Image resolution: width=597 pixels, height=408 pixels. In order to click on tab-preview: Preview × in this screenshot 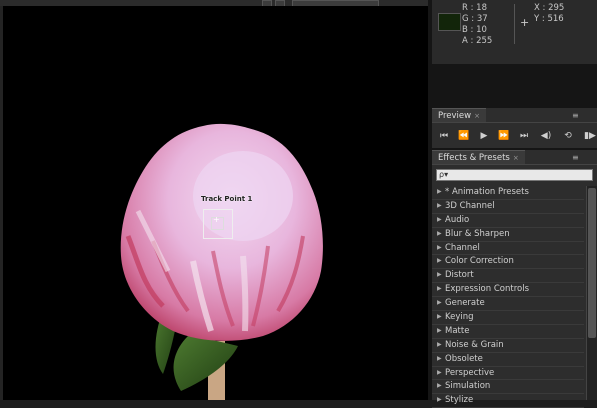, I will do `click(459, 115)`.